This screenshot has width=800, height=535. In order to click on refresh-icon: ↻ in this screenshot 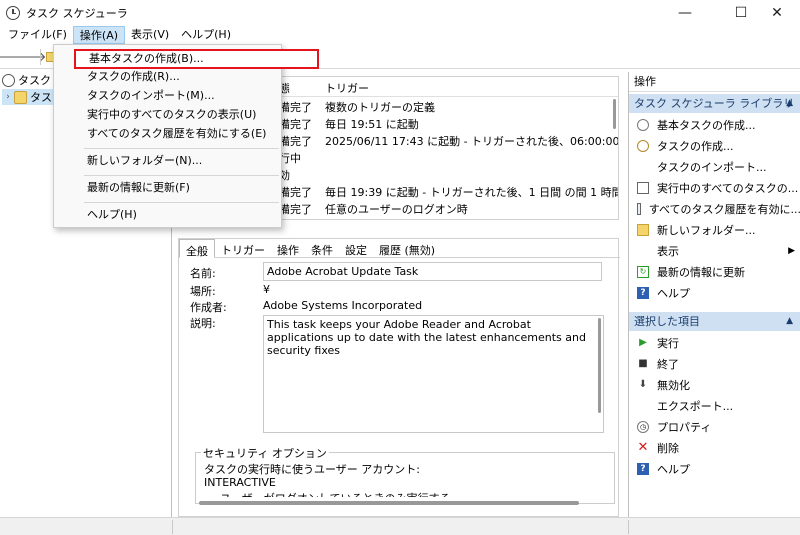, I will do `click(643, 271)`.